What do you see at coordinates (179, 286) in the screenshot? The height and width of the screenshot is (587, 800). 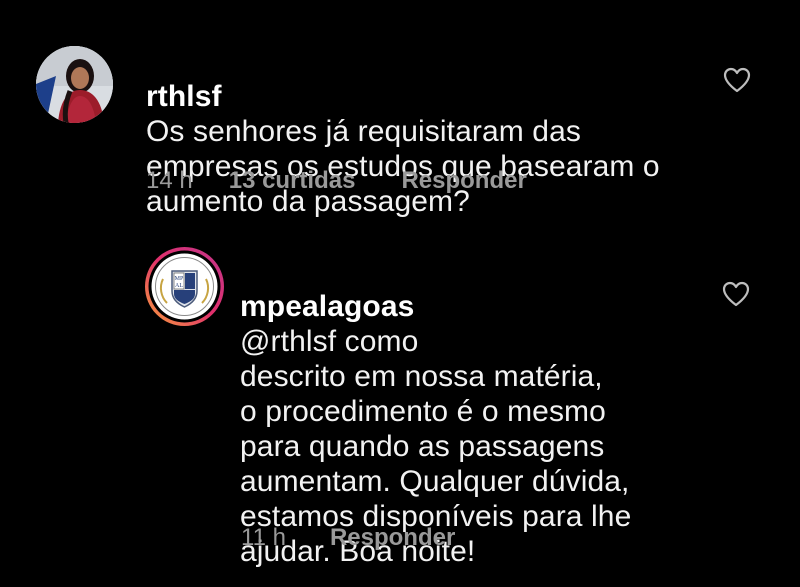 I see `svg-text: AL` at bounding box center [179, 286].